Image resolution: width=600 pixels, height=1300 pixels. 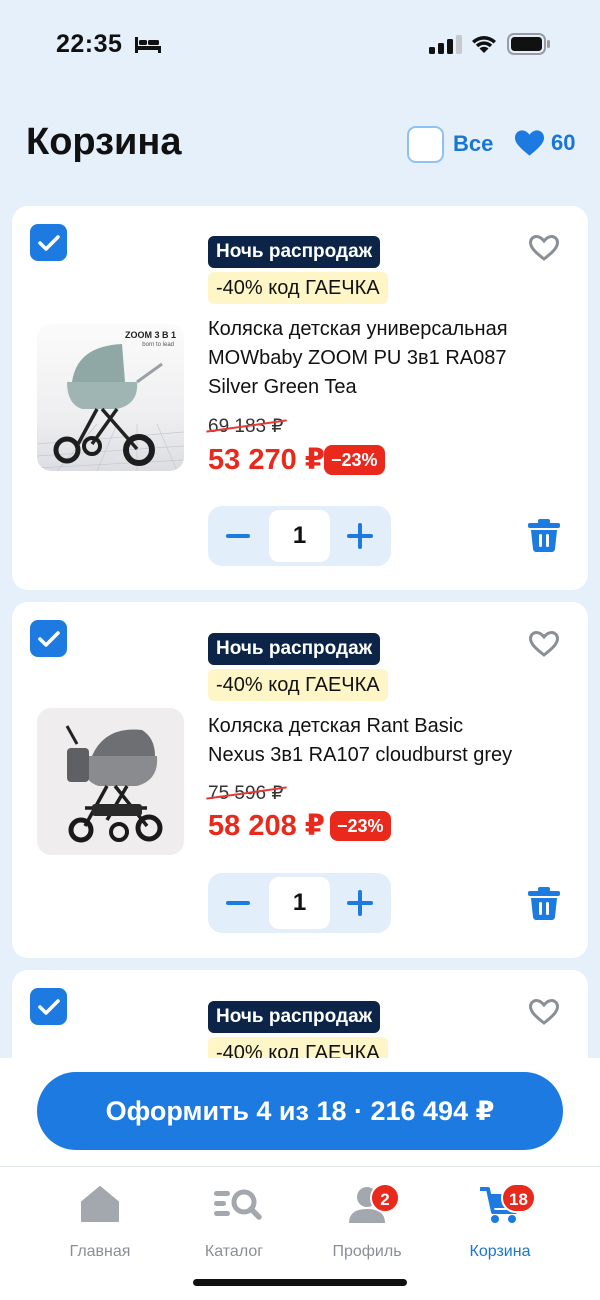 What do you see at coordinates (266, 826) in the screenshot?
I see `price: 58 208 ₽` at bounding box center [266, 826].